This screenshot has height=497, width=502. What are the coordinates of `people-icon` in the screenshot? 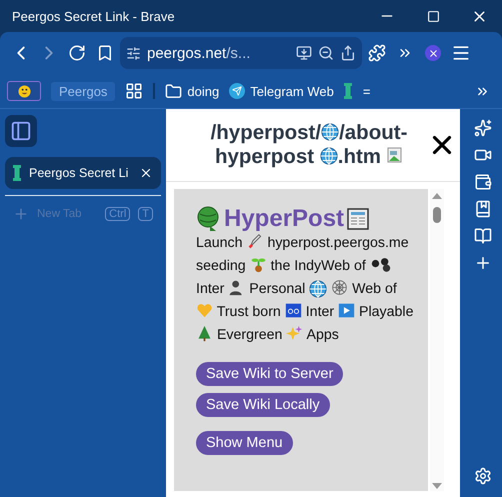 It's located at (381, 264).